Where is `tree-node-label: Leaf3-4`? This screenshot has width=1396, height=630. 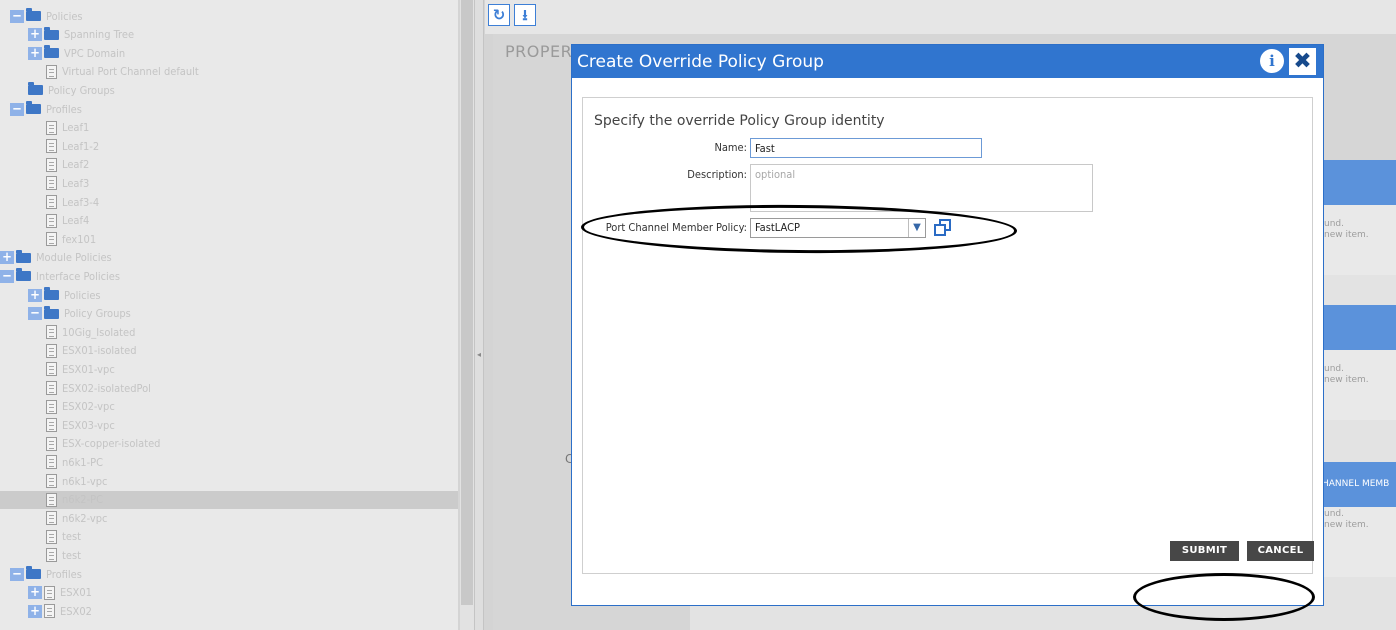 tree-node-label: Leaf3-4 is located at coordinates (81, 202).